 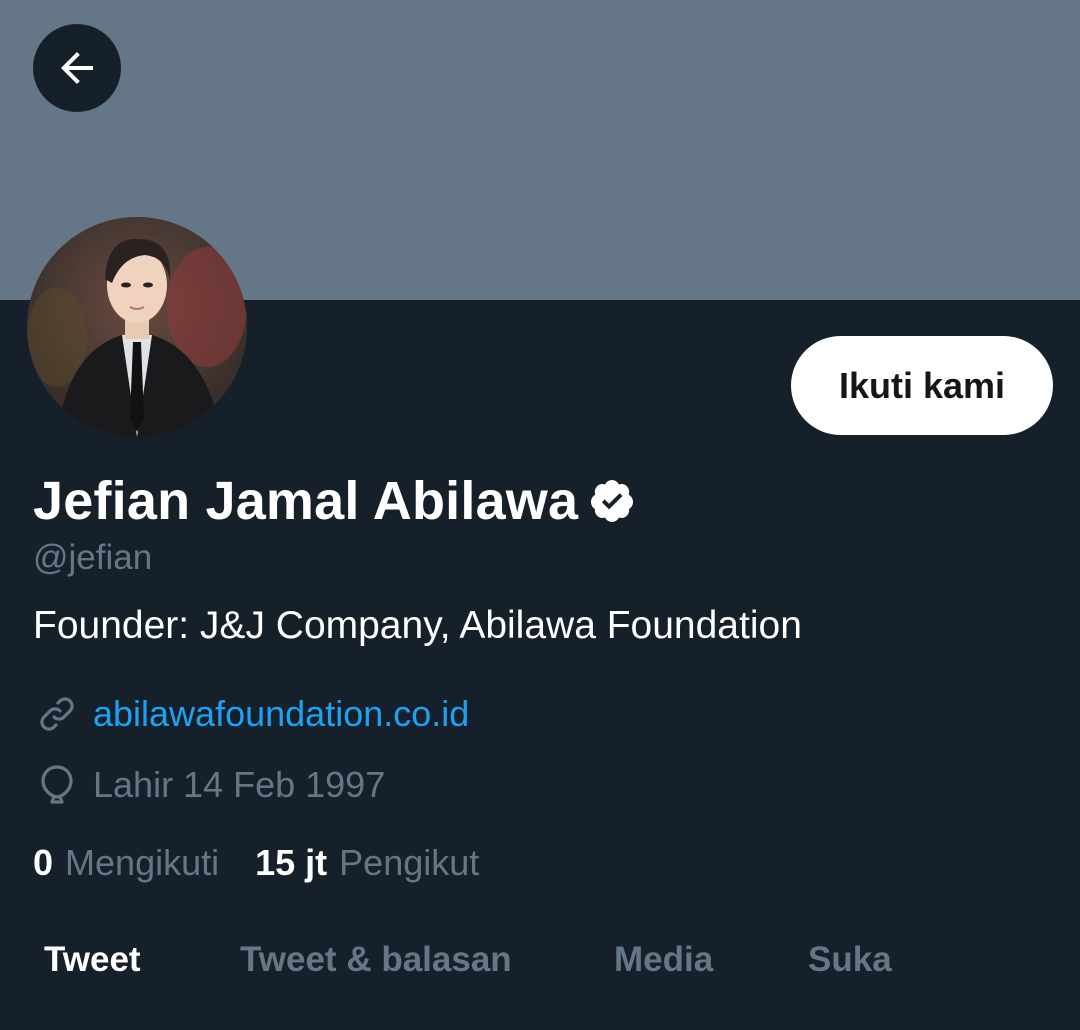 I want to click on followers-stat: 15 jt Pengikut, so click(x=367, y=863).